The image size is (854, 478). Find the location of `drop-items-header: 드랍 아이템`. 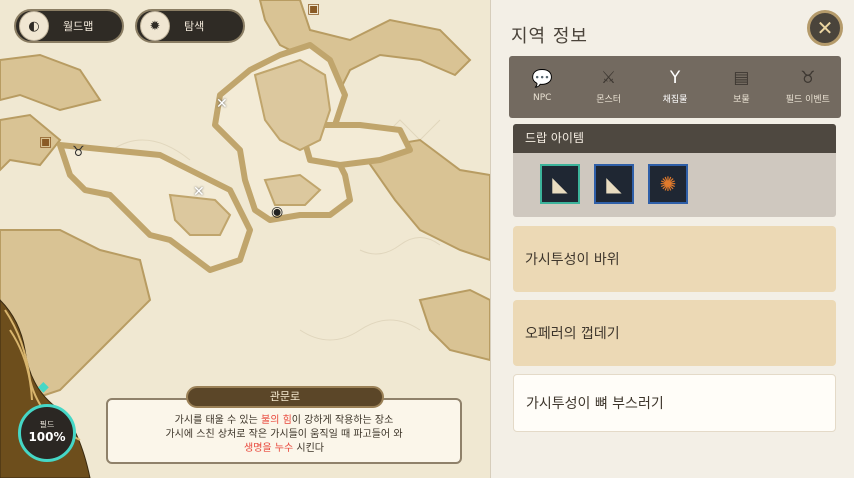

drop-items-header: 드랍 아이템 is located at coordinates (674, 138).